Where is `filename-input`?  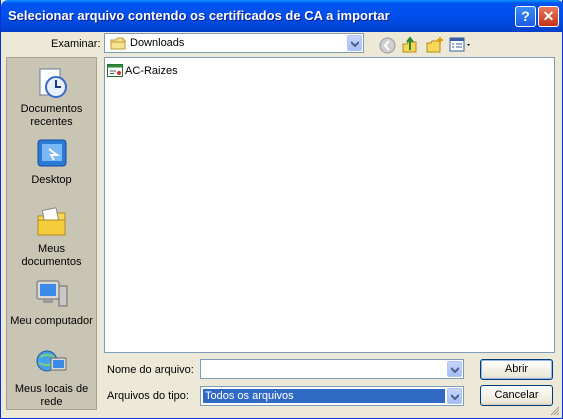
filename-input is located at coordinates (332, 369).